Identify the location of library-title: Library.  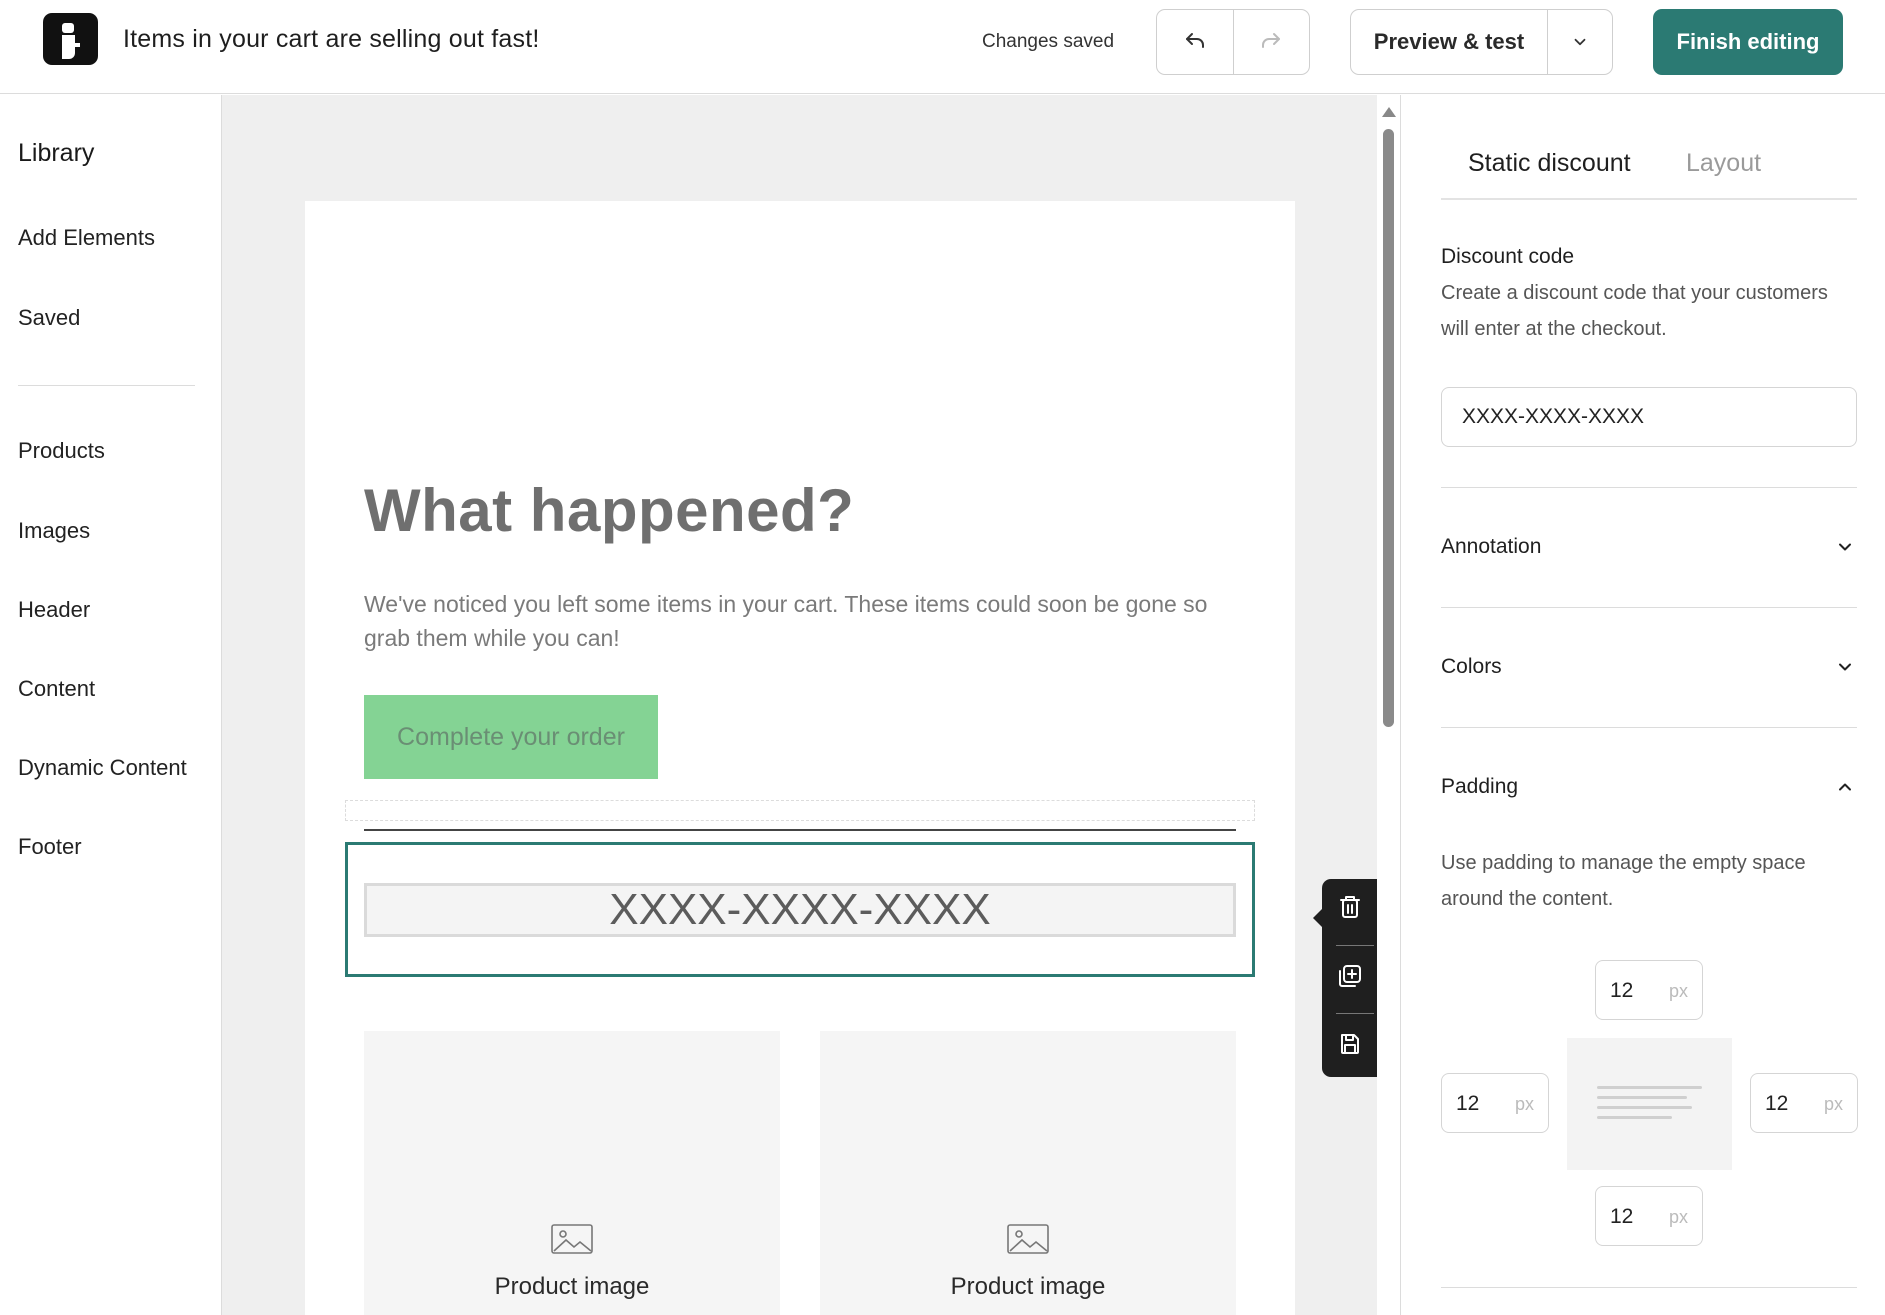
(56, 153).